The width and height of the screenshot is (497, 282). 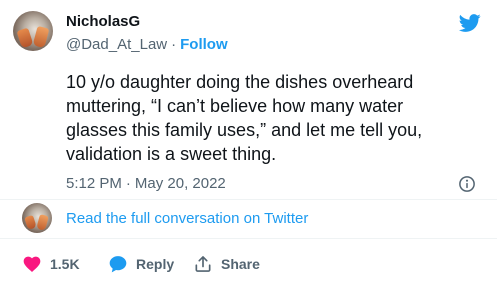 What do you see at coordinates (187, 218) in the screenshot?
I see `read-conversation-link: Read the full conversation on Twitter` at bounding box center [187, 218].